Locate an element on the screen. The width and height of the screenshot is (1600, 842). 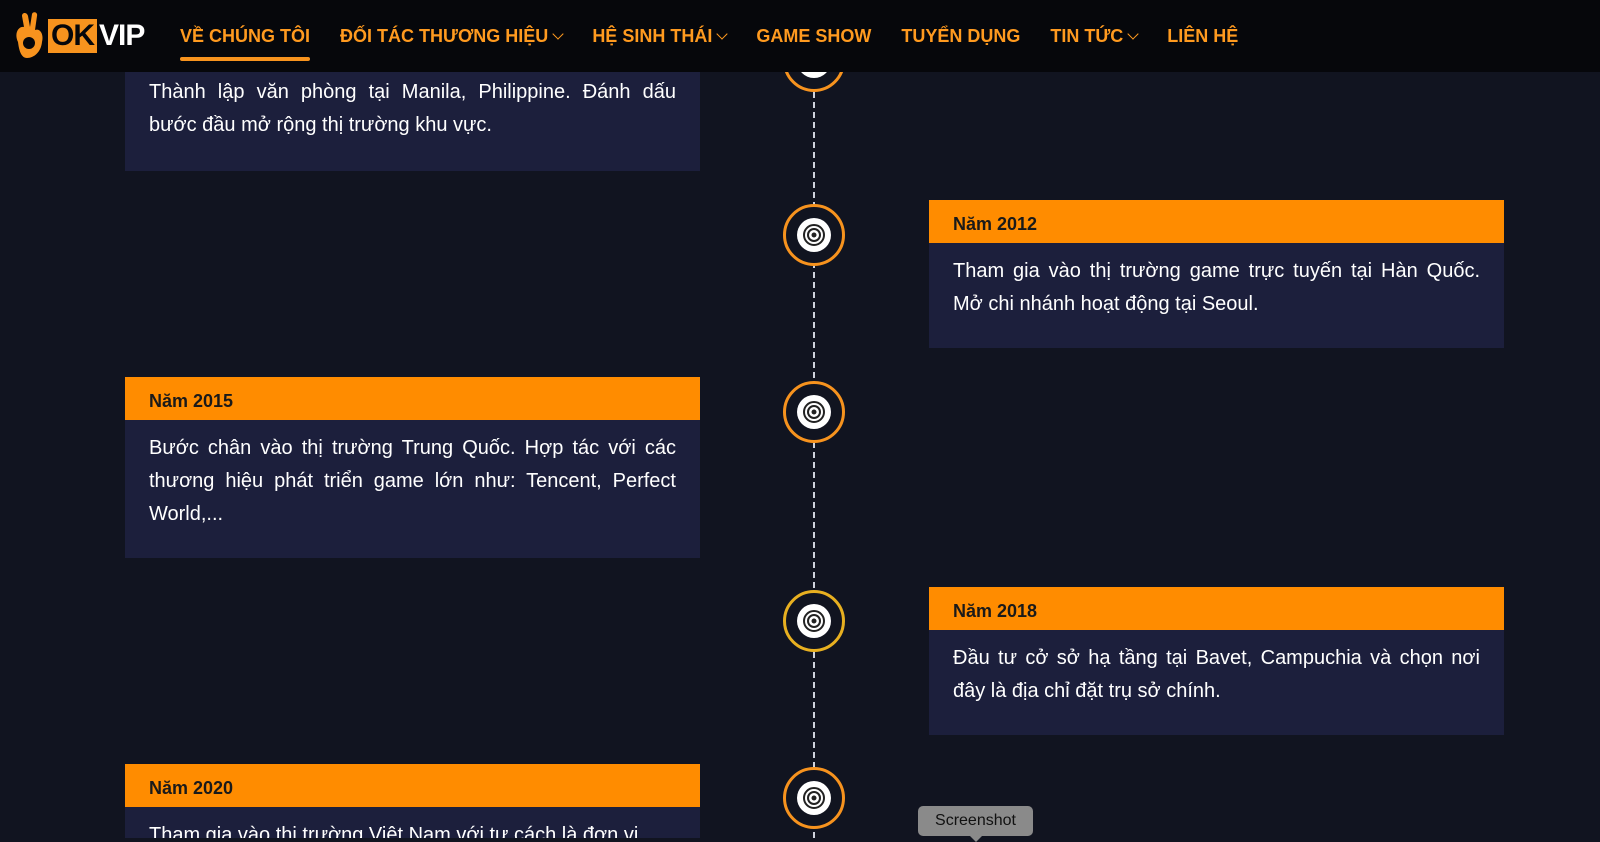
timeline-card-year: Năm 2018 is located at coordinates (1216, 608).